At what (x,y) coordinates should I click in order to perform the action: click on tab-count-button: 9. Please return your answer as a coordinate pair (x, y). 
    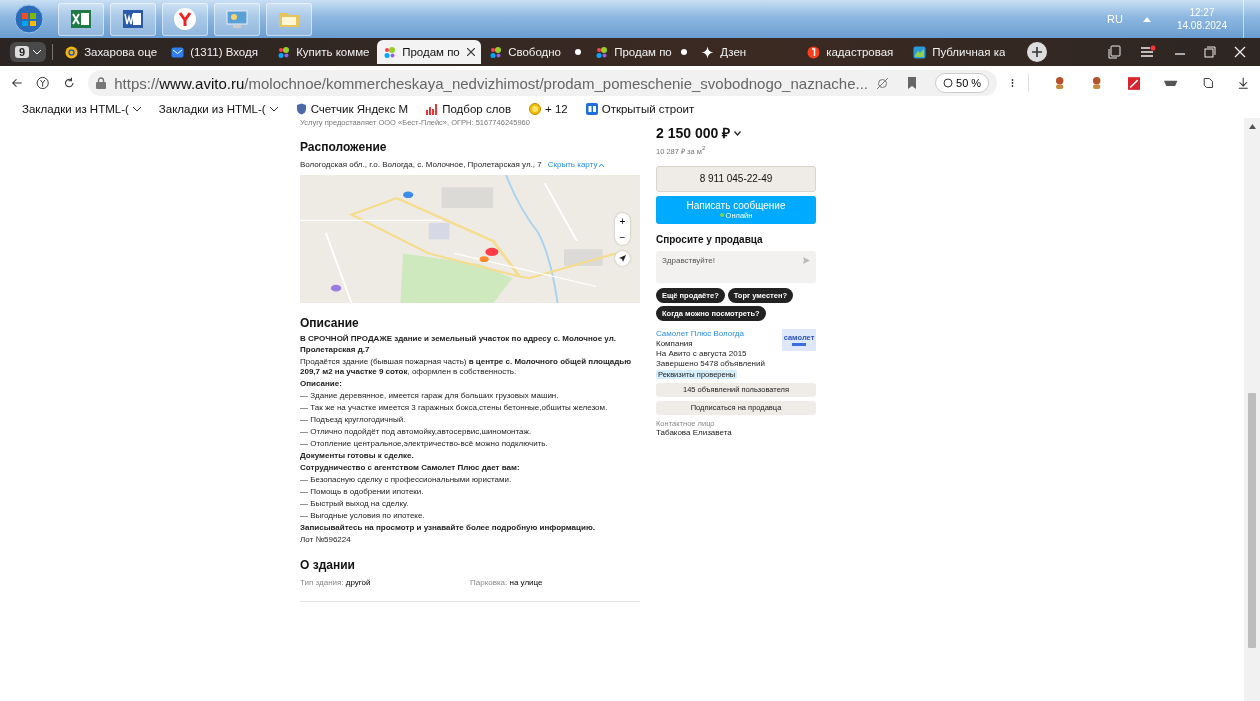
    Looking at the image, I should click on (28, 52).